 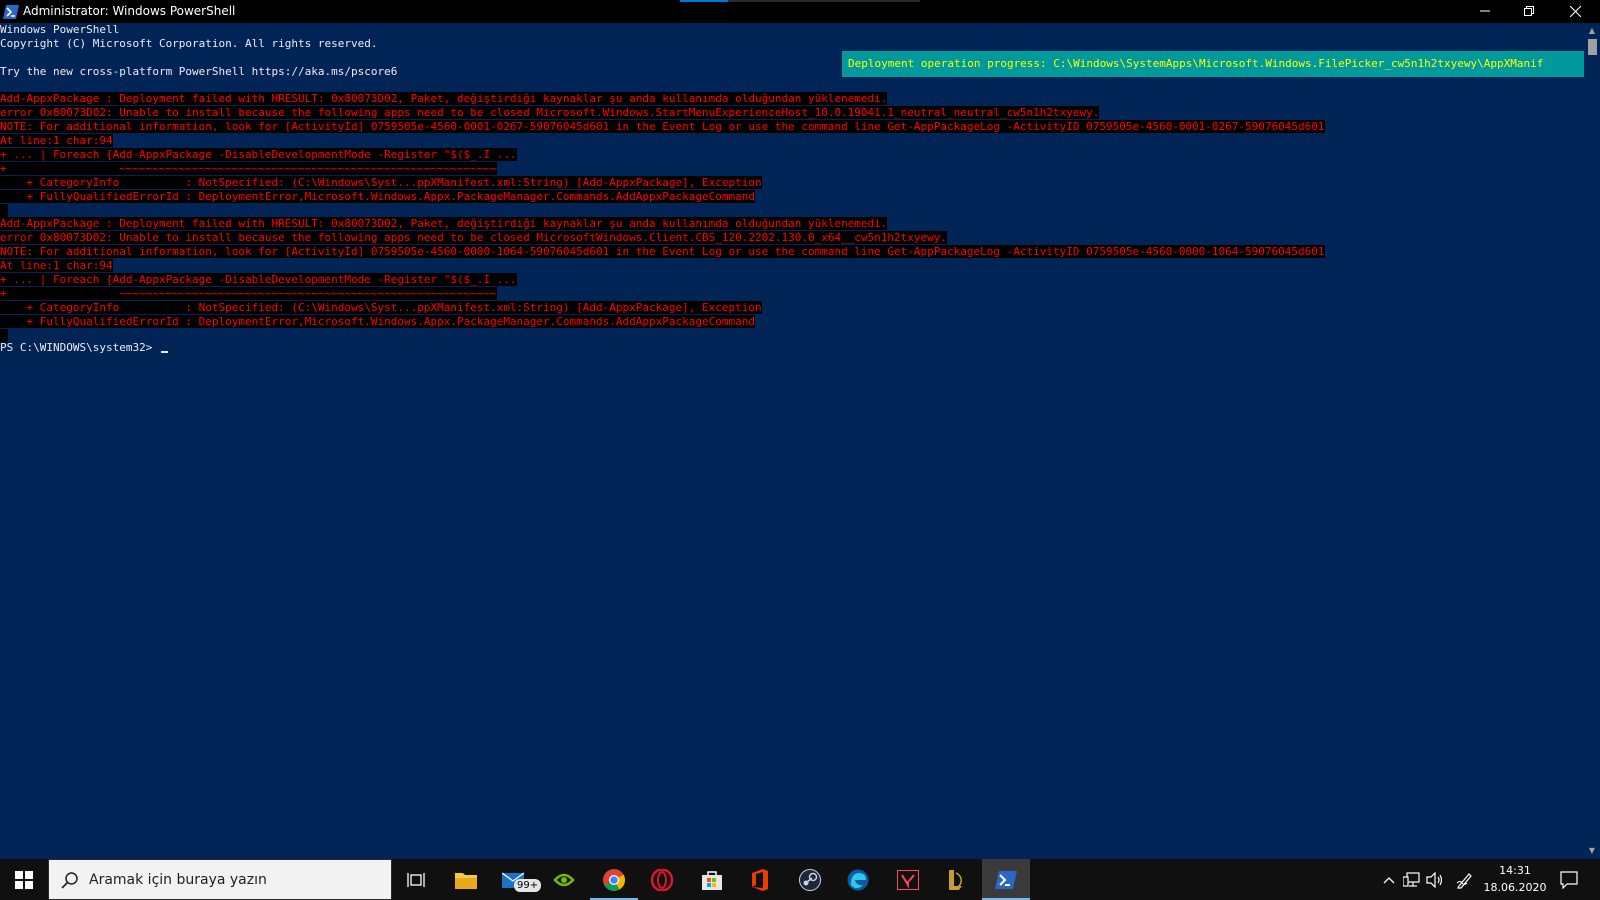 What do you see at coordinates (1592, 851) in the screenshot?
I see `scroll-down-icon: ▼` at bounding box center [1592, 851].